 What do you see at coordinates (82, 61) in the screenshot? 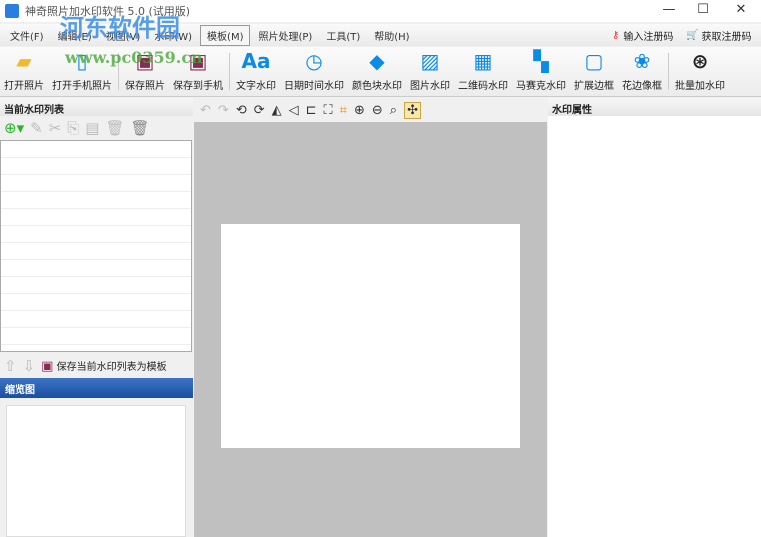
I see `phone-icon: ▯` at bounding box center [82, 61].